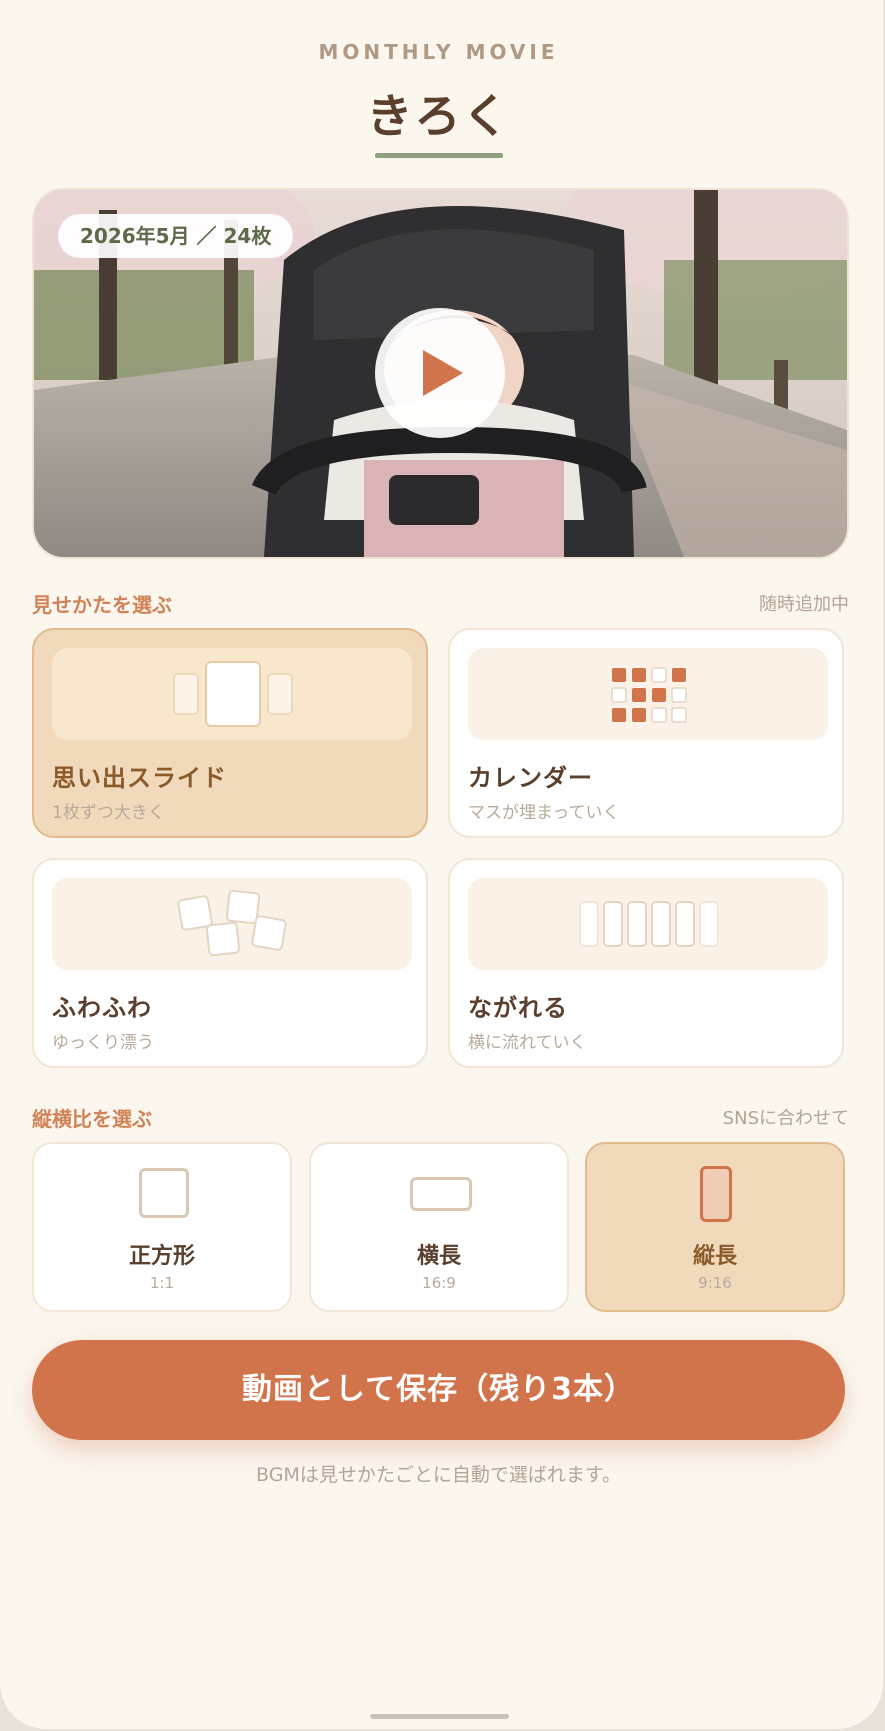 The height and width of the screenshot is (1731, 885). I want to click on bgm-footnote: BGMは見せかたごとに自動で選ばれます。, so click(438, 1475).